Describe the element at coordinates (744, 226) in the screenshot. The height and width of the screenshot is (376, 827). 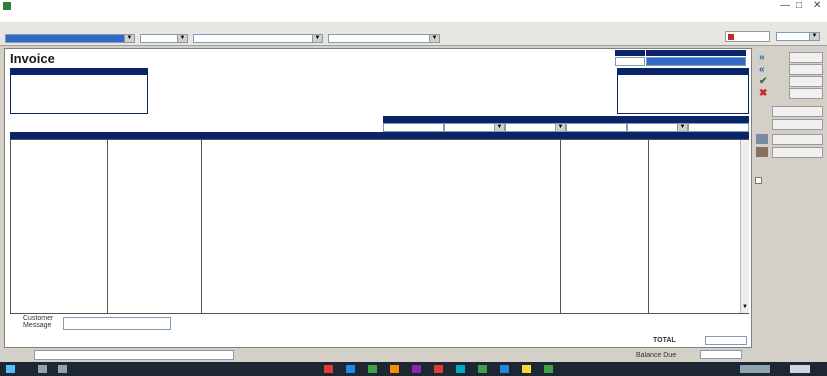
I see `table-scrollbar: ▼` at that location.